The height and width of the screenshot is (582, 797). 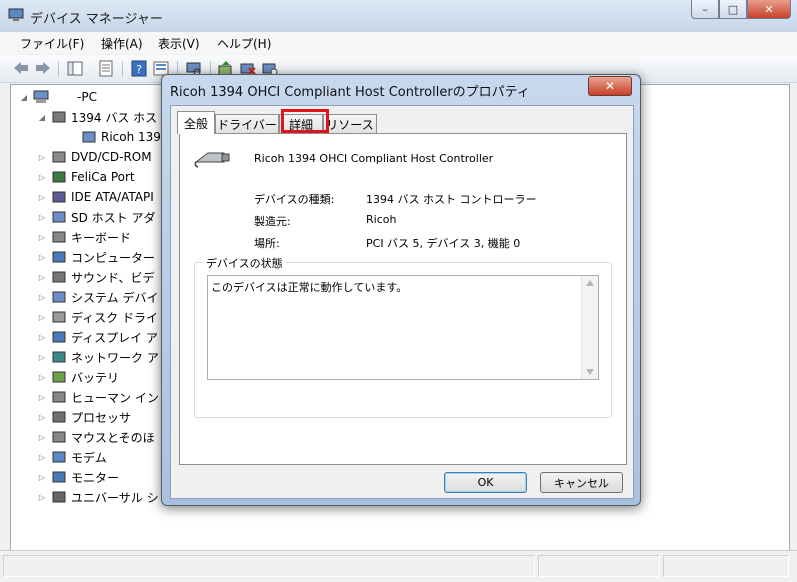 I want to click on status-bar, so click(x=398, y=566).